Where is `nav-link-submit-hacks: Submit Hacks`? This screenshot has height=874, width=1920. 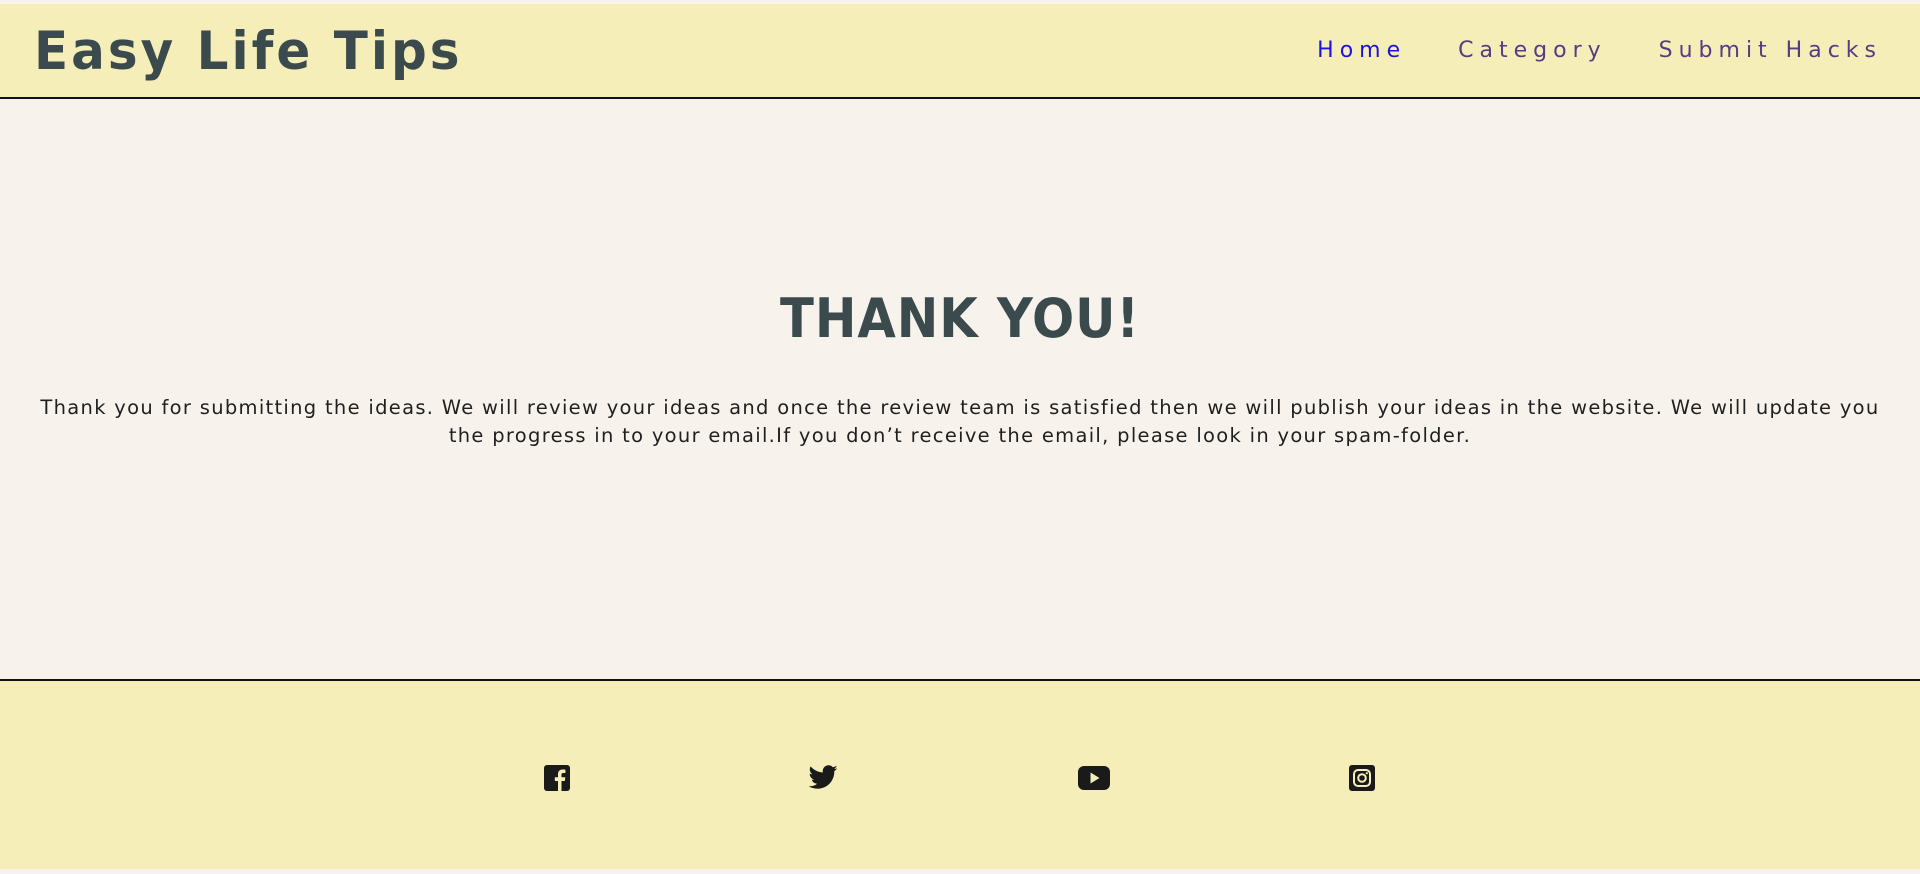 nav-link-submit-hacks: Submit Hacks is located at coordinates (1770, 51).